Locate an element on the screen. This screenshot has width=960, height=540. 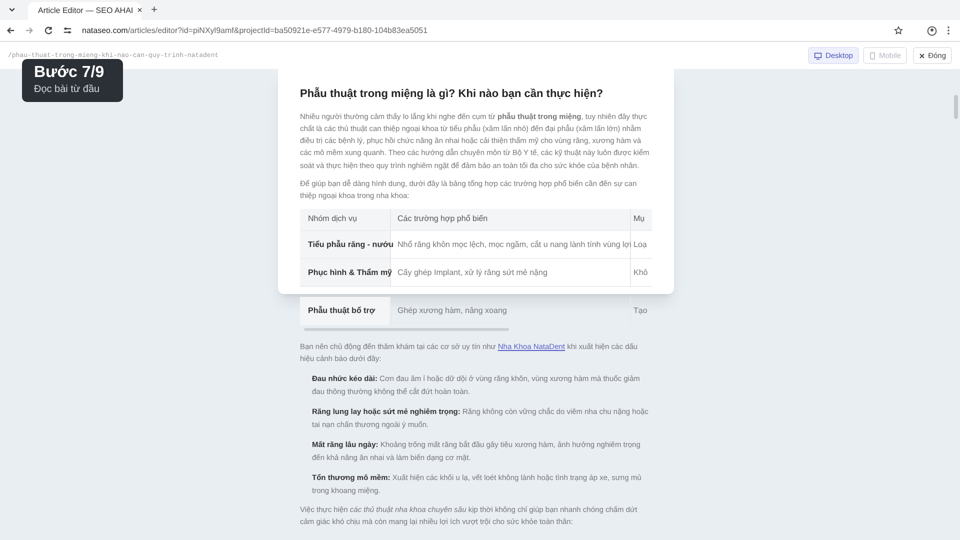
new-tab-button: + is located at coordinates (154, 10).